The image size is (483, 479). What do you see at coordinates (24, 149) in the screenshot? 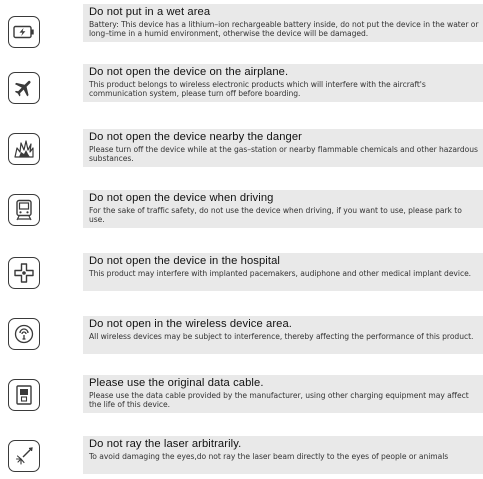
I see `explosion-icon` at bounding box center [24, 149].